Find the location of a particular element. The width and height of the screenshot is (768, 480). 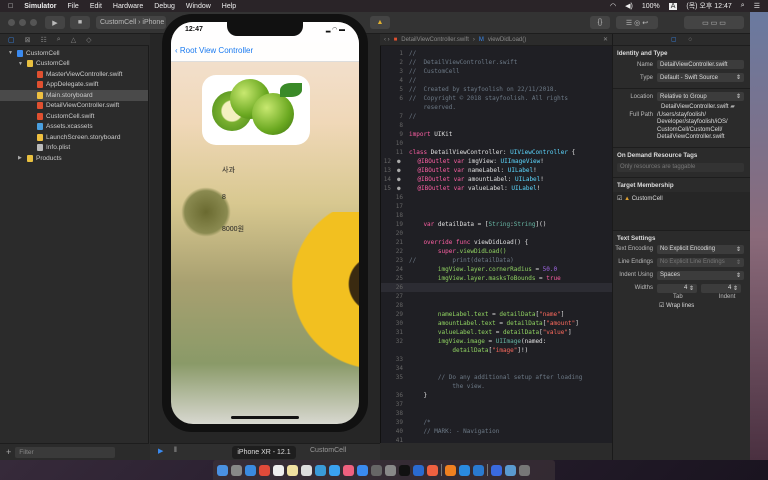

run-button: ▶ is located at coordinates (55, 22).